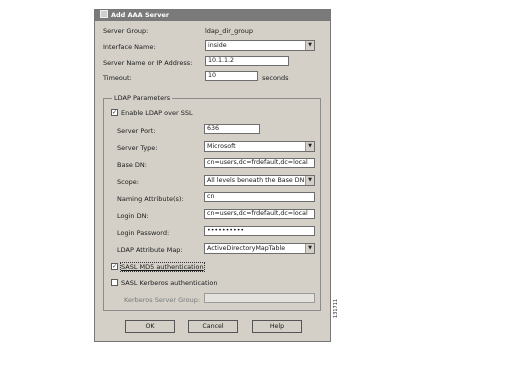 This screenshot has height=379, width=512. What do you see at coordinates (132, 165) in the screenshot?
I see `base-dn-label: Base DN:` at bounding box center [132, 165].